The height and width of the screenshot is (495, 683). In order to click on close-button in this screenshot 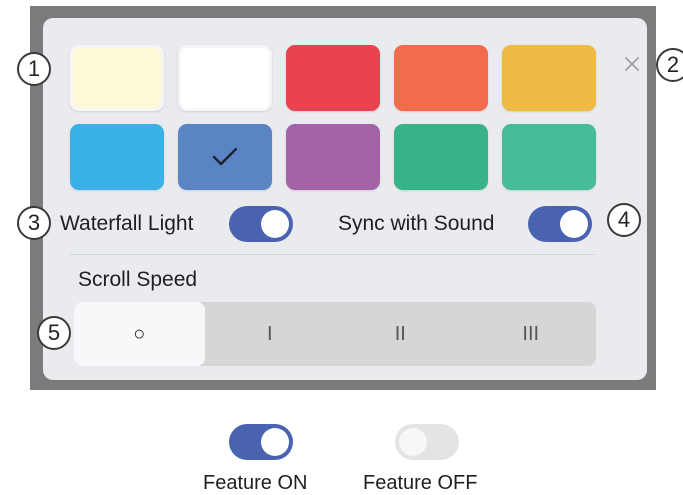, I will do `click(632, 66)`.